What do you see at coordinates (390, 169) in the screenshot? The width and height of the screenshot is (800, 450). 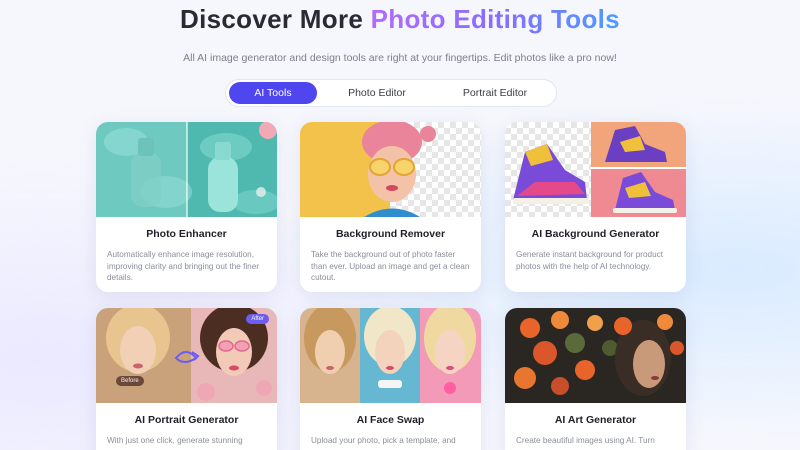 I see `background-remover-thumbnail` at bounding box center [390, 169].